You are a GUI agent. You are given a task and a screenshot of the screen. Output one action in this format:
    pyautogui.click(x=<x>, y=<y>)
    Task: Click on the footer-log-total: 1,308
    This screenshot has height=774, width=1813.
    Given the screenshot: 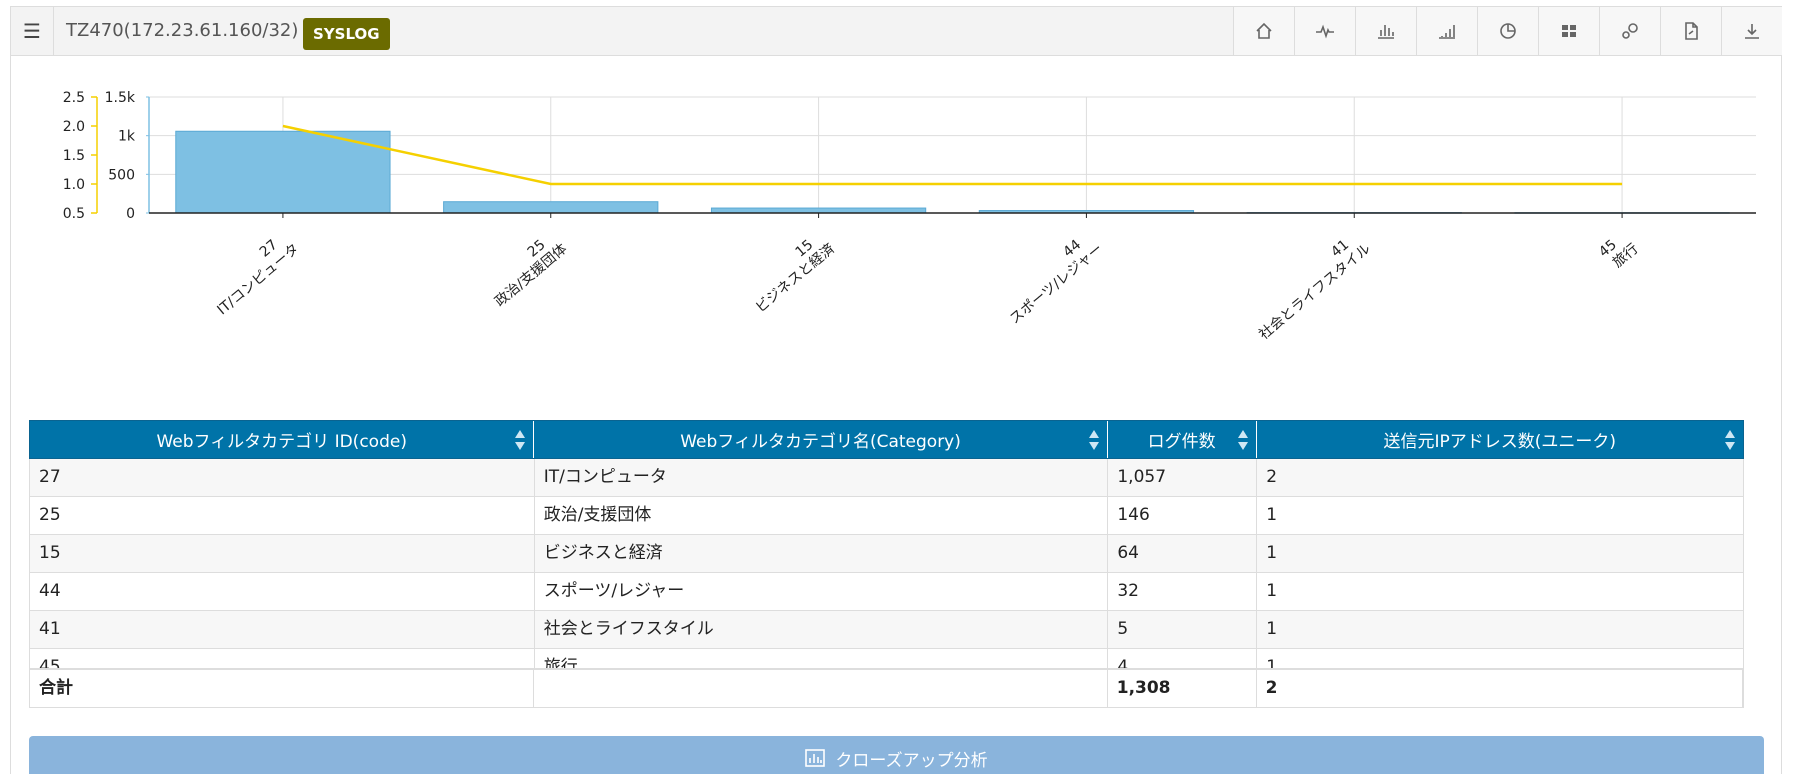 What is the action you would take?
    pyautogui.click(x=1182, y=688)
    